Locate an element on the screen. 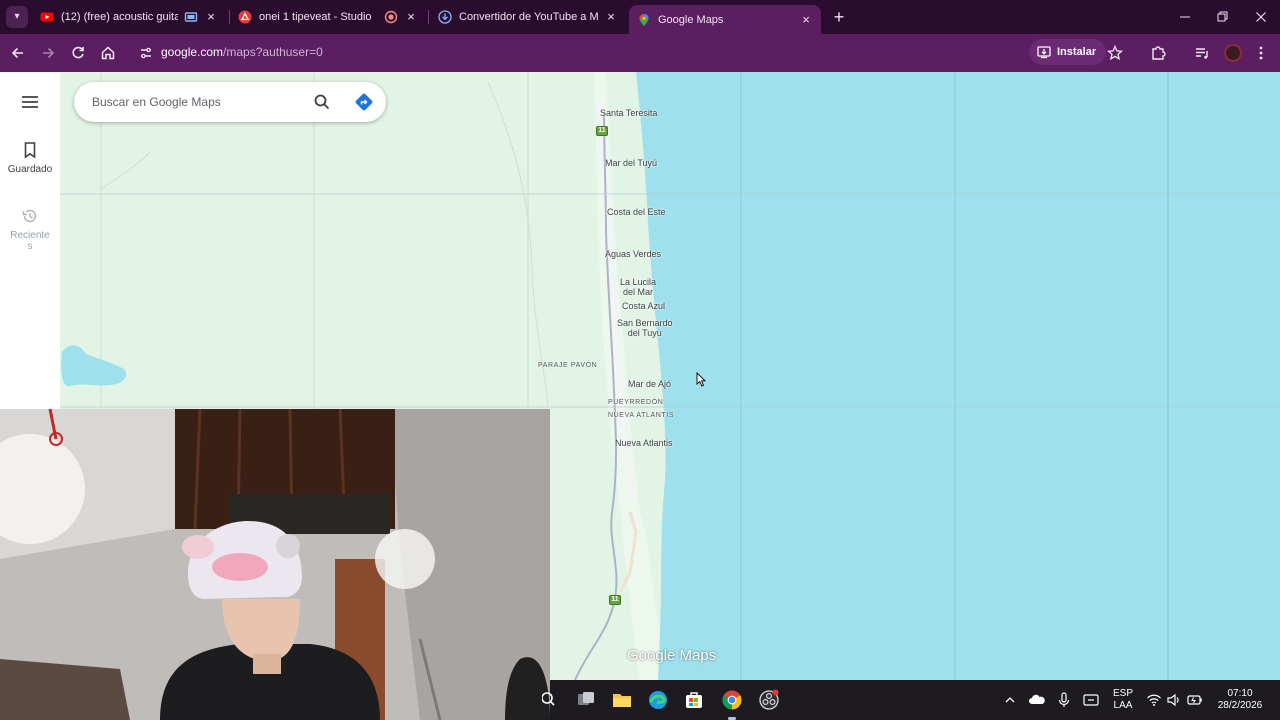  place-label-multiline: La Lucila del Mar is located at coordinates (638, 287).